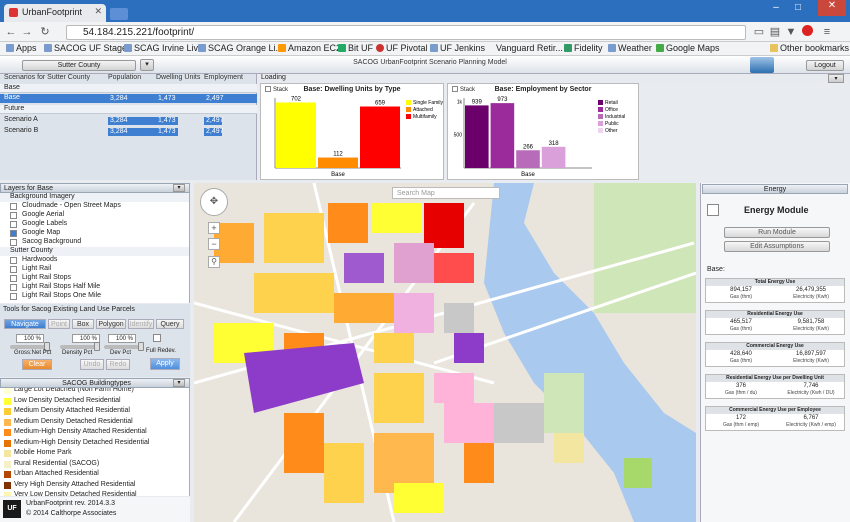 The image size is (850, 522). Describe the element at coordinates (798, 9) in the screenshot. I see `maximize-icon: □` at that location.